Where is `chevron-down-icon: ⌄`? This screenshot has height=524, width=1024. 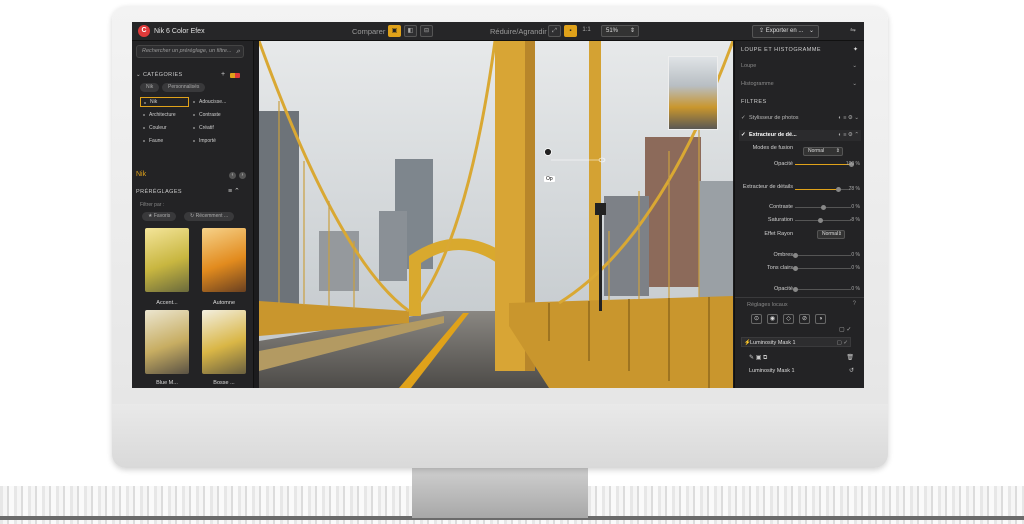 chevron-down-icon: ⌄ is located at coordinates (139, 75).